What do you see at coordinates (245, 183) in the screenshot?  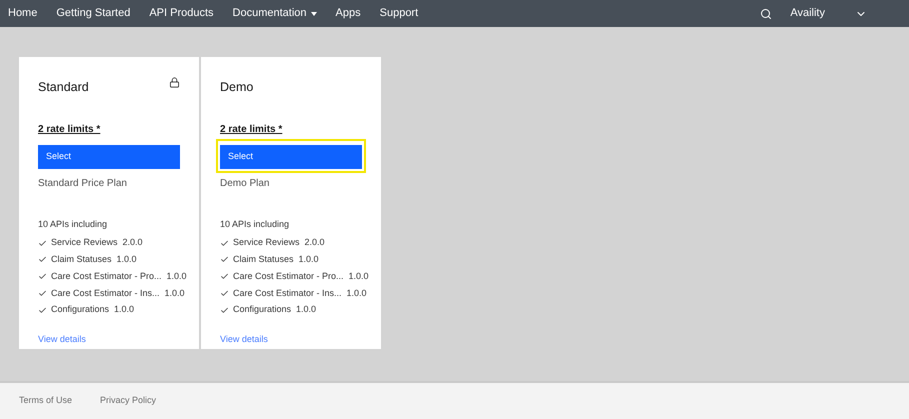 I see `plan-description: Demo Plan` at bounding box center [245, 183].